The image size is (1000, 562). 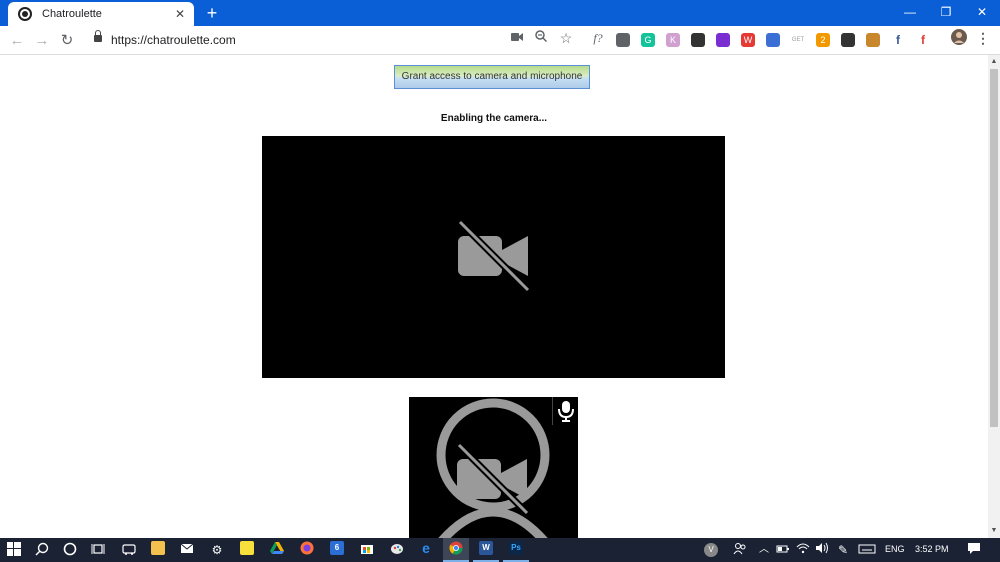 I want to click on search-icon, so click(x=42, y=550).